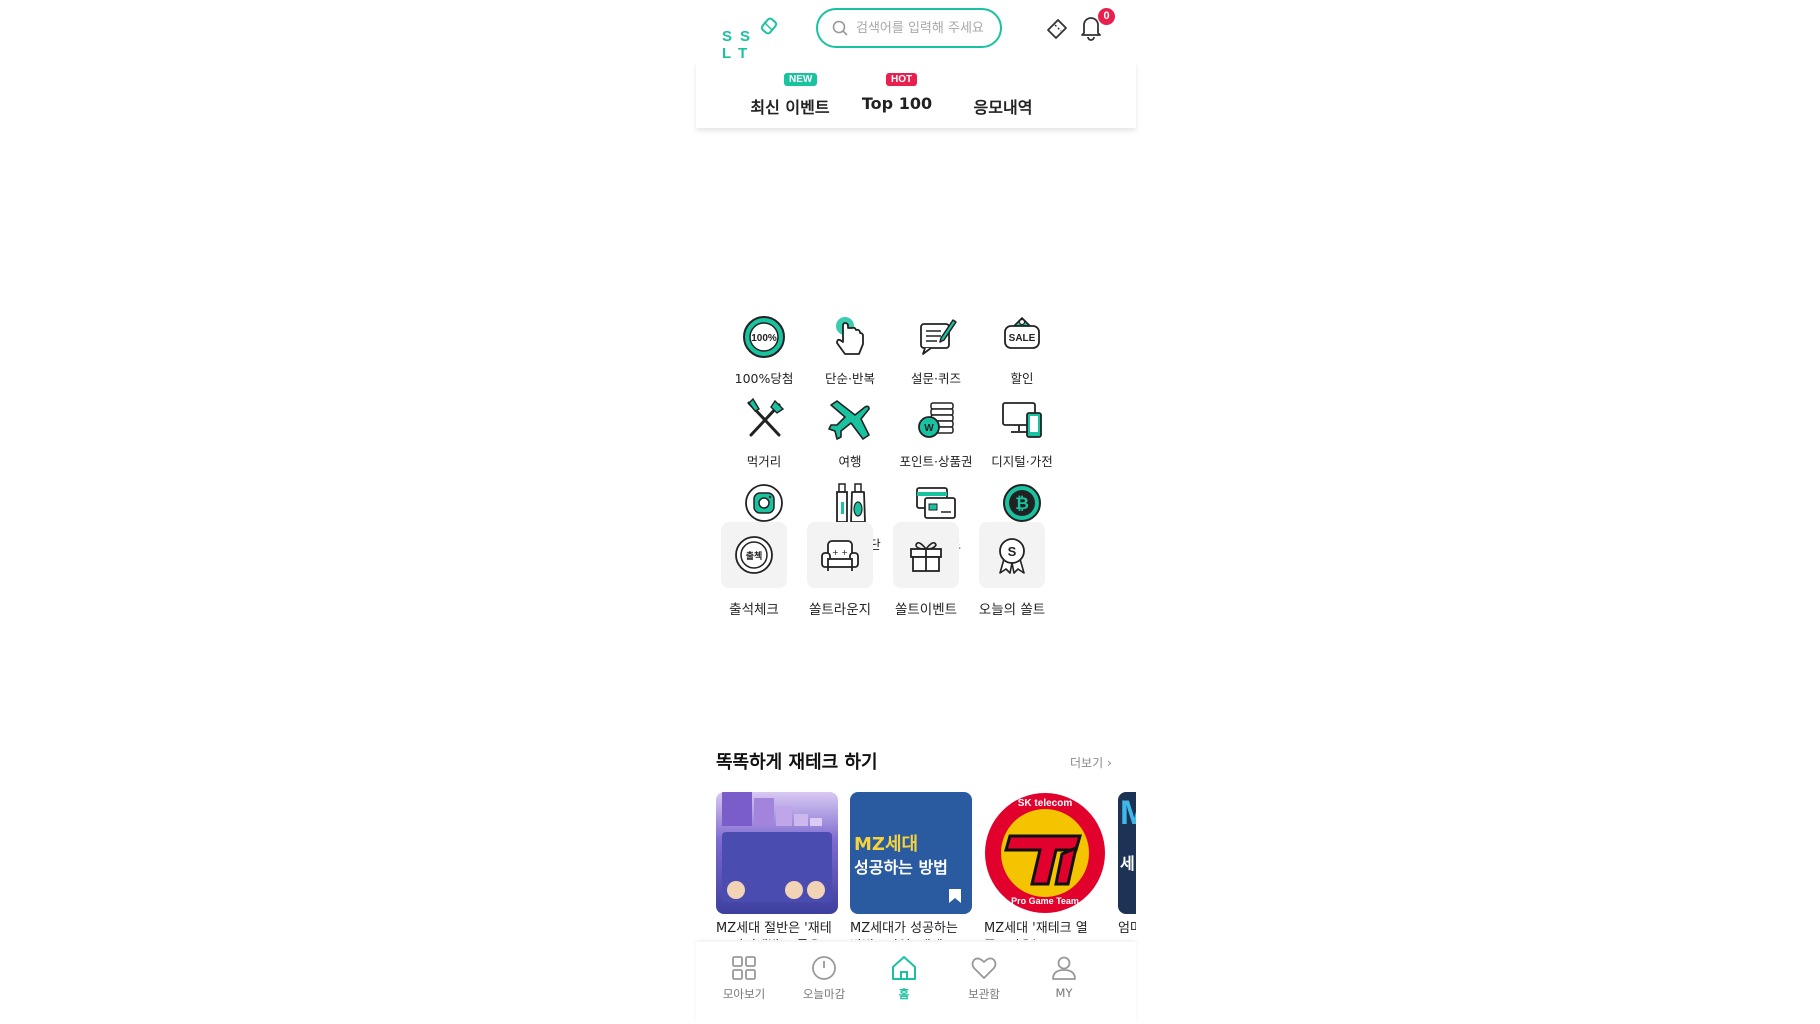 This screenshot has height=1024, width=1820. What do you see at coordinates (1022, 349) in the screenshot?
I see `category-sale: SALE 할인` at bounding box center [1022, 349].